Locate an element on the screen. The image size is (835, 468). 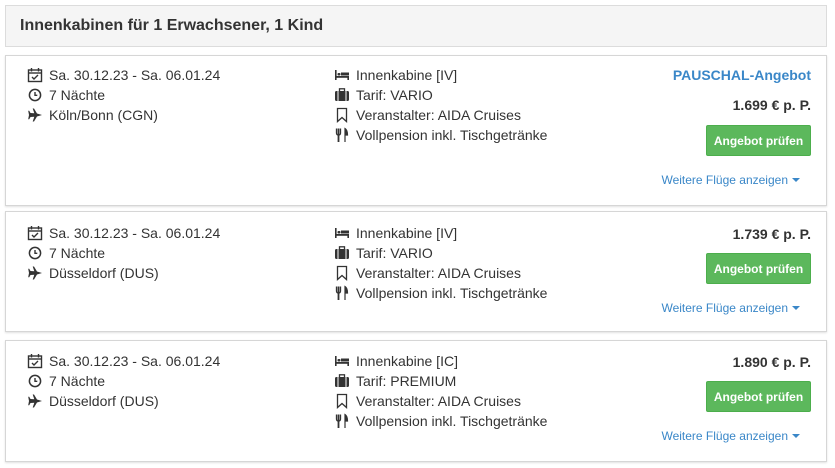
cabin-text: Innenkabine [IC] is located at coordinates (407, 361).